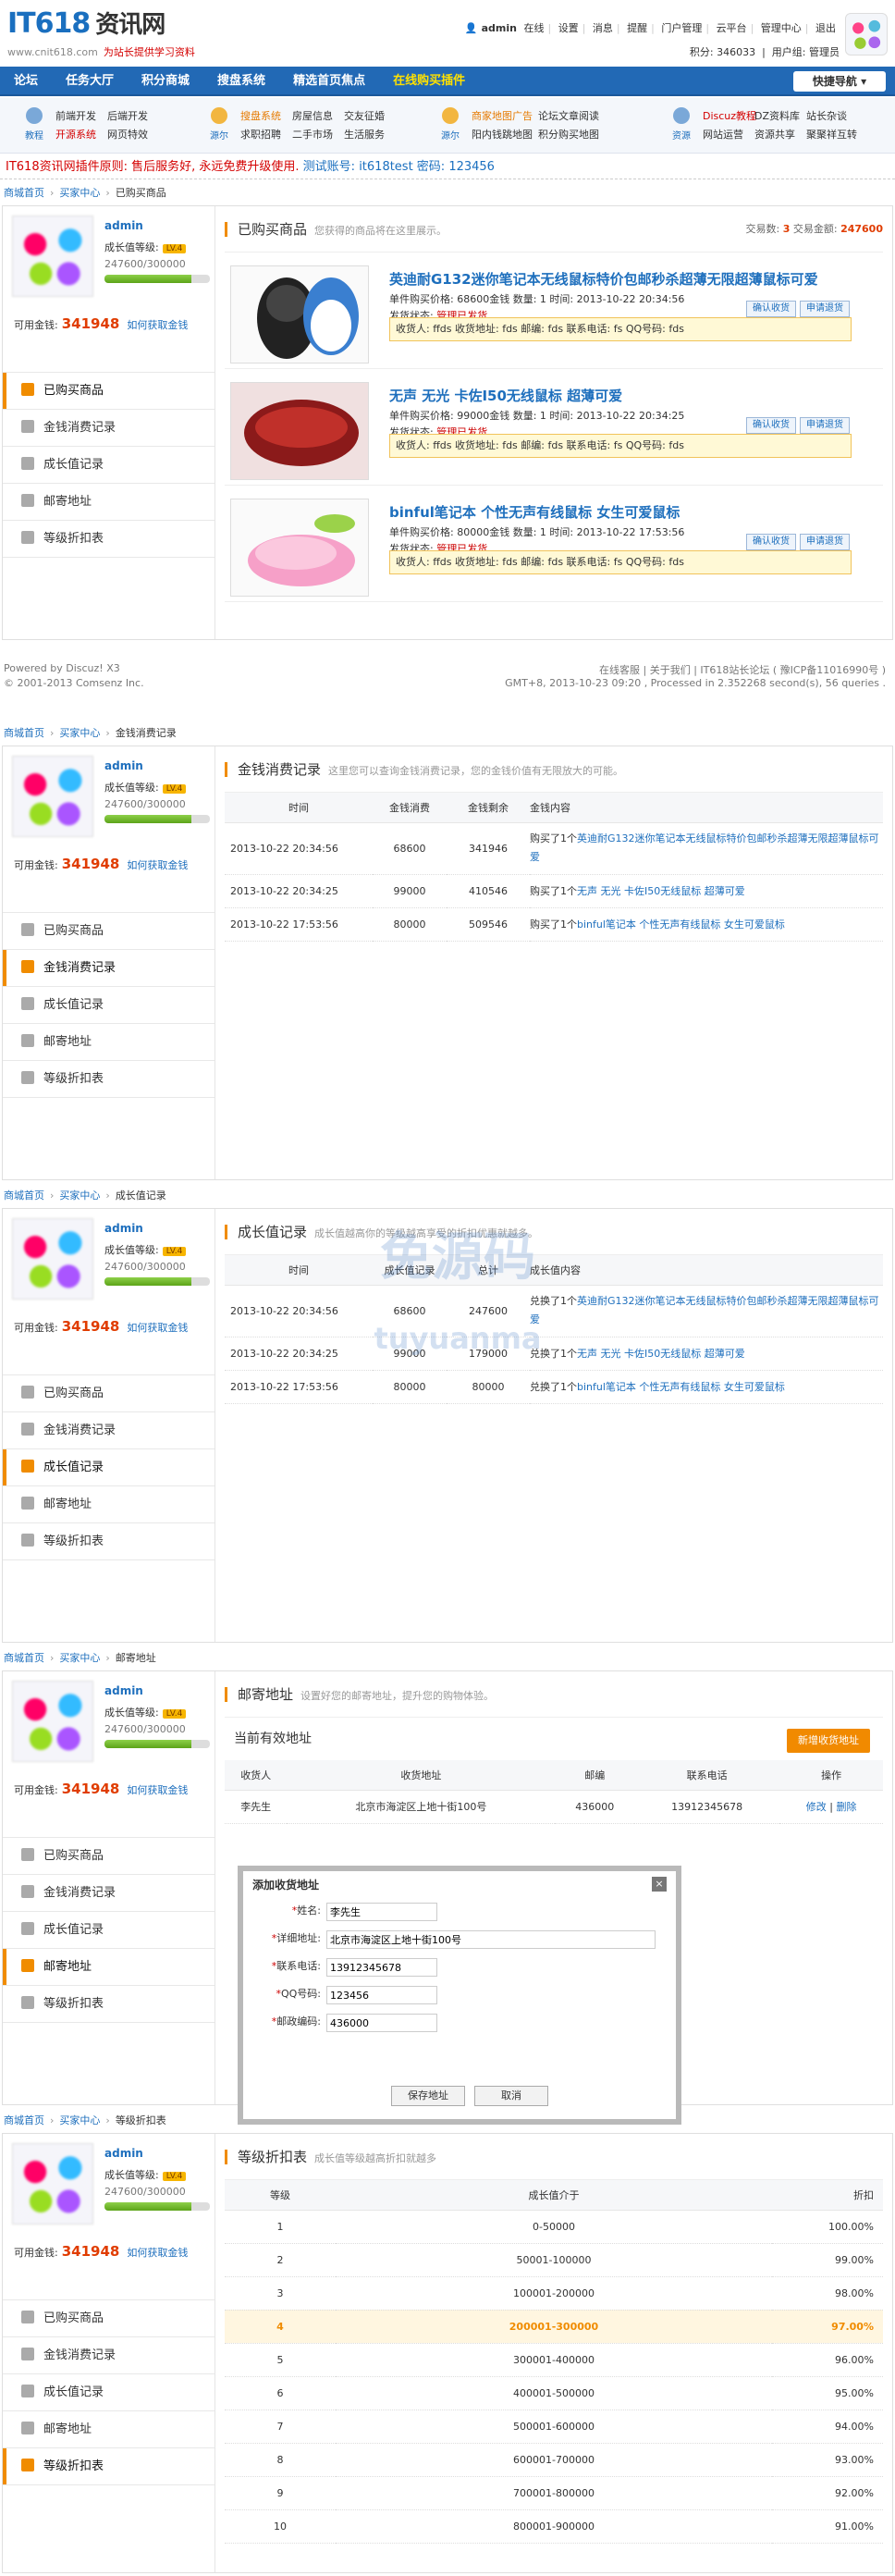  What do you see at coordinates (318, 116) in the screenshot?
I see `subnav-link: 房屋信息` at bounding box center [318, 116].